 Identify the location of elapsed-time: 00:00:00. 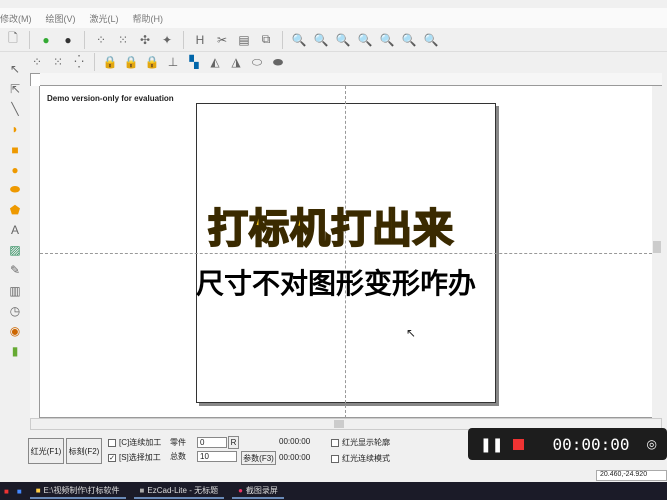
(295, 441).